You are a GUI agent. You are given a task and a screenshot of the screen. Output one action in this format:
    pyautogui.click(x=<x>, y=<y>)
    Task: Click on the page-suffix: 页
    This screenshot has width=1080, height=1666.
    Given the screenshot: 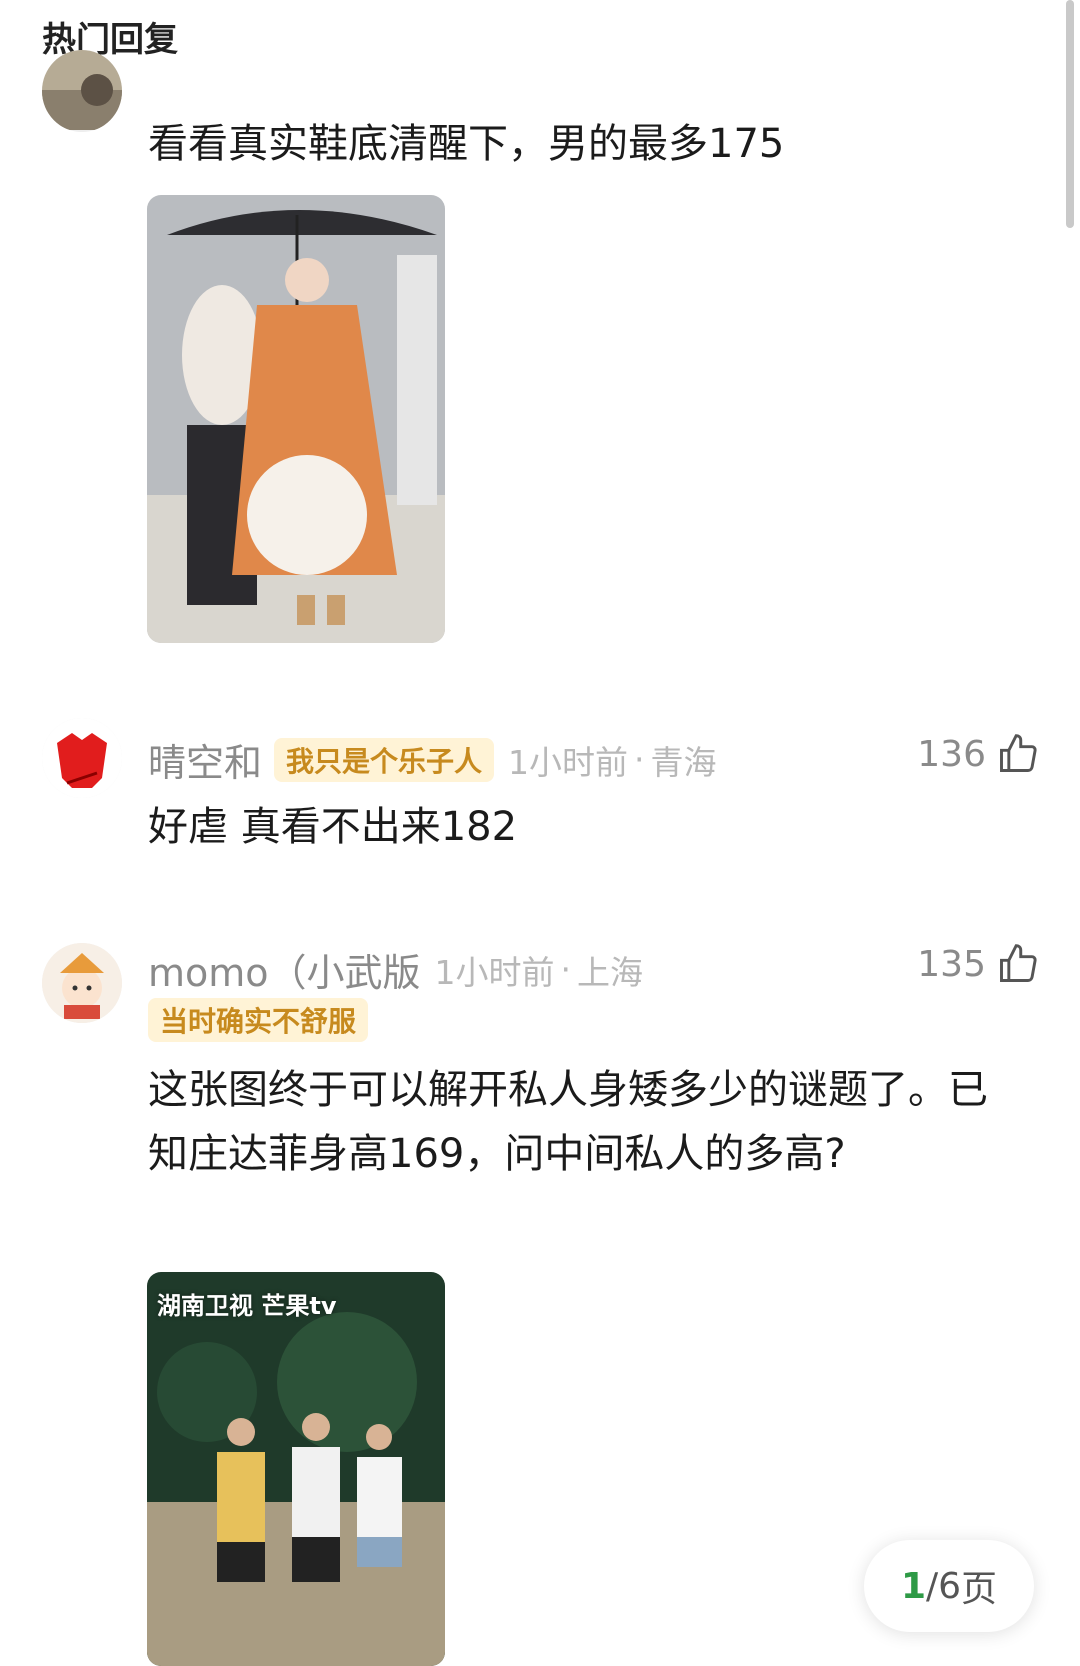 What is the action you would take?
    pyautogui.click(x=979, y=1589)
    